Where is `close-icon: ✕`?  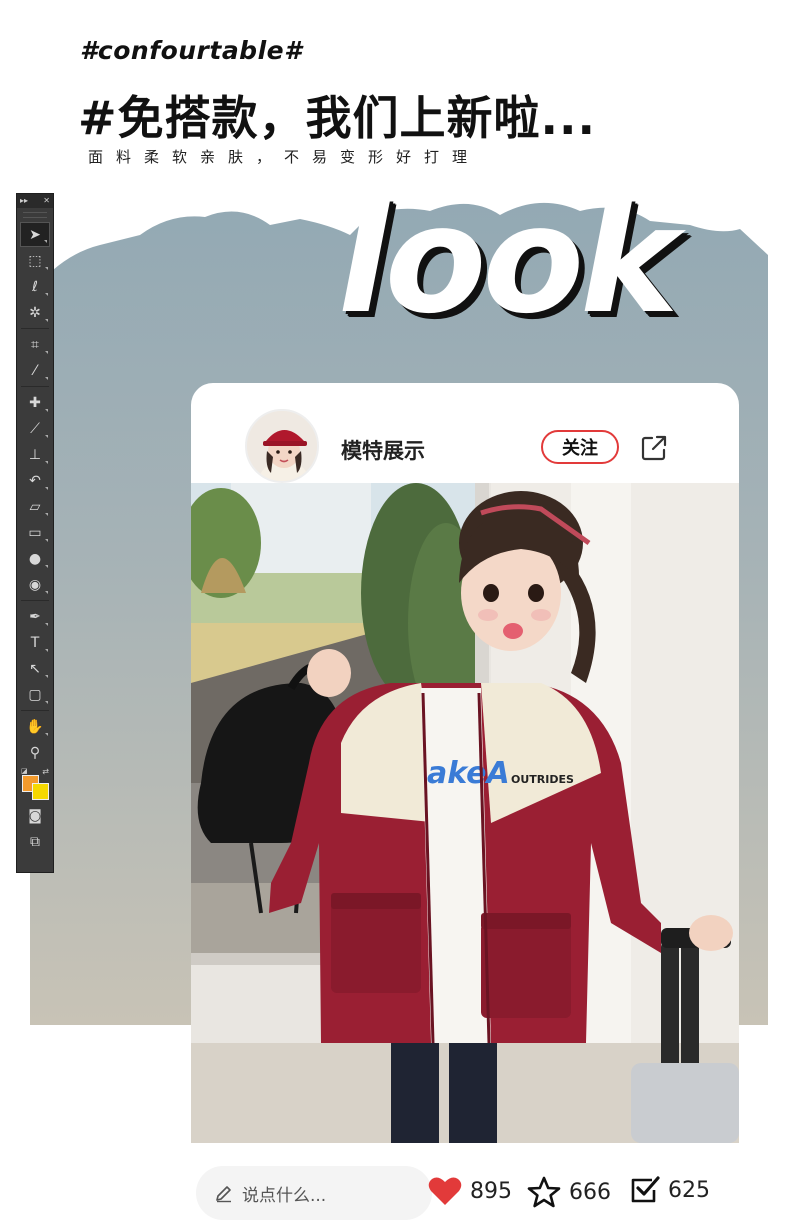
close-icon: ✕ is located at coordinates (46, 201).